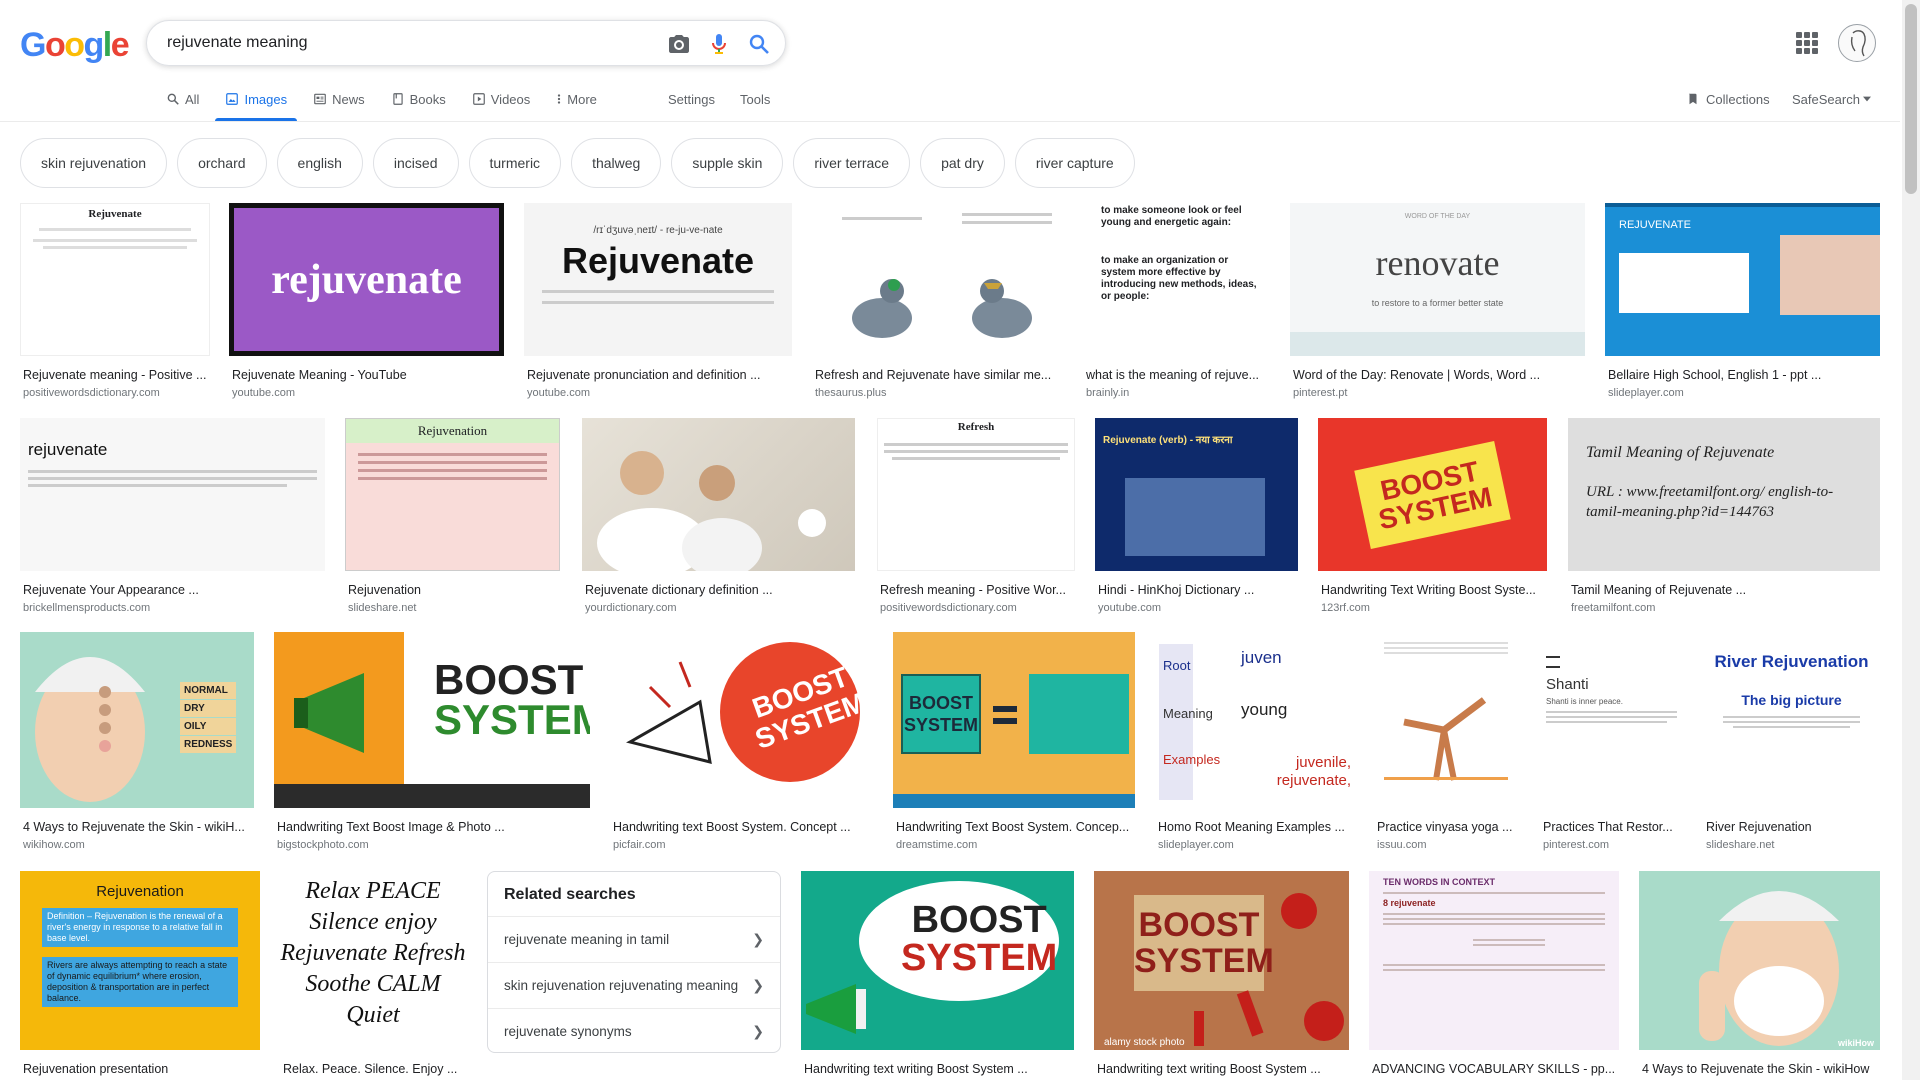 Image resolution: width=1920 pixels, height=1080 pixels. What do you see at coordinates (96, 1069) in the screenshot?
I see `result-title: Rejuvenation presentation` at bounding box center [96, 1069].